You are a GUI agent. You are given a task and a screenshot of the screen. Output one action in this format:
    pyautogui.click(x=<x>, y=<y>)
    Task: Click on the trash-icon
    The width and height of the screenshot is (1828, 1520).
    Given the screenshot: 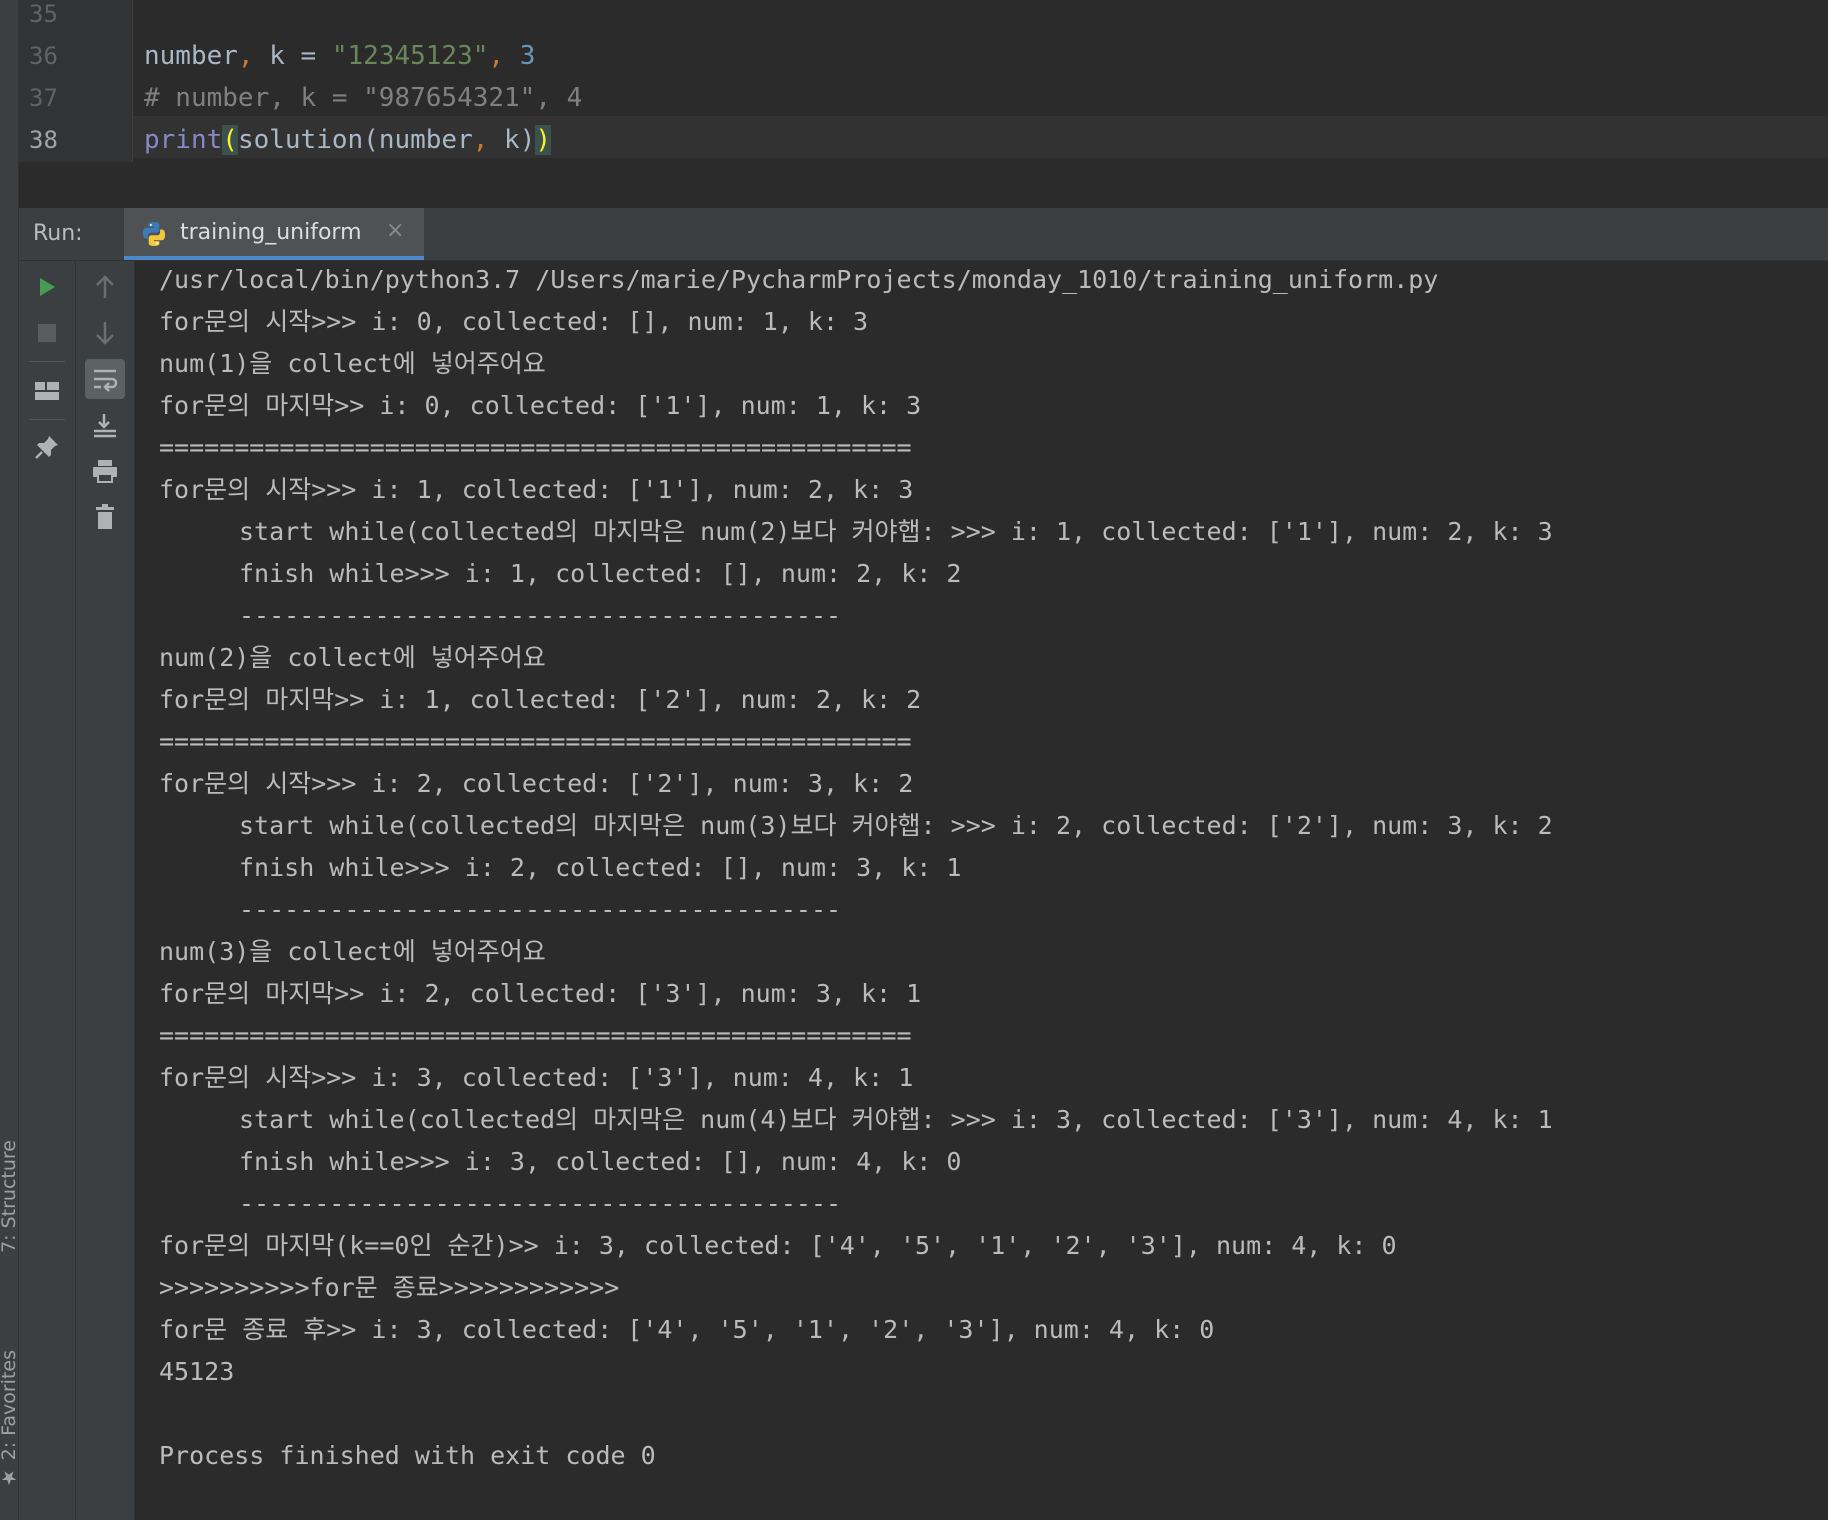 What is the action you would take?
    pyautogui.click(x=105, y=516)
    